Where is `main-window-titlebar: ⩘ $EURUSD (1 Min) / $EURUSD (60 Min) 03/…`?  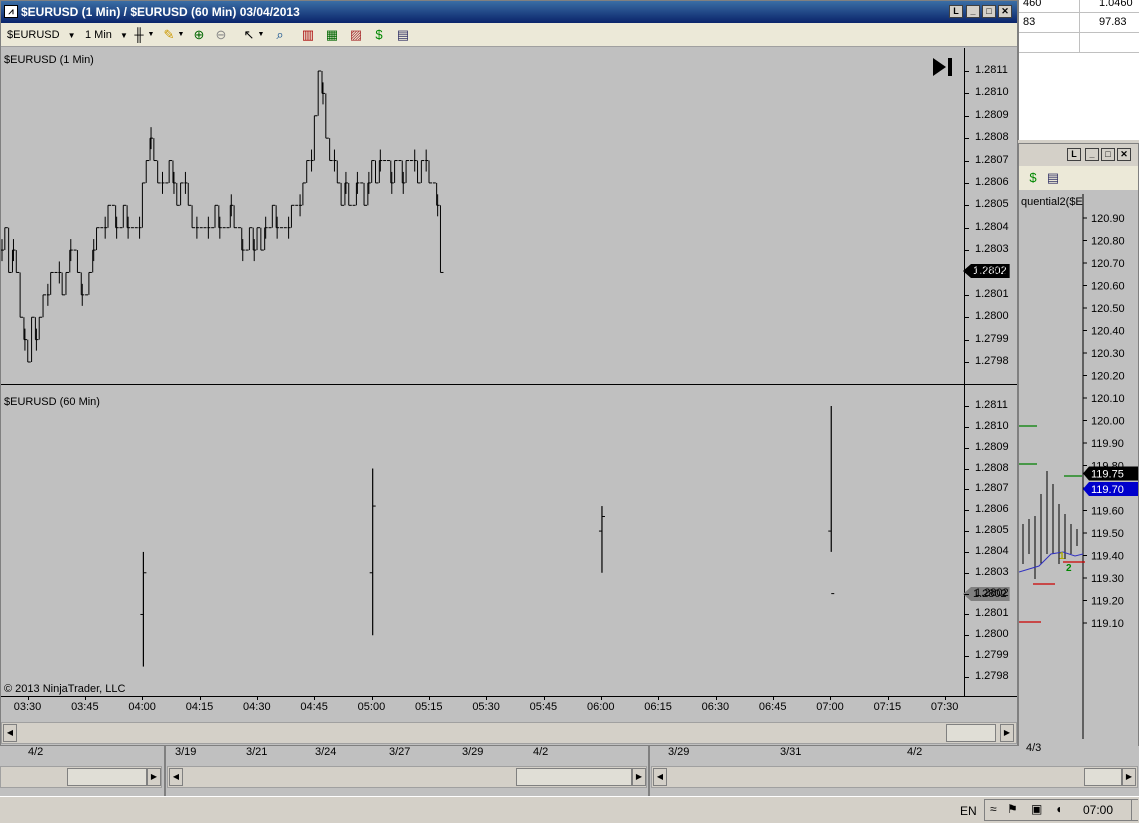
main-window-titlebar: ⩘ $EURUSD (1 Min) / $EURUSD (60 Min) 03/… is located at coordinates (509, 12).